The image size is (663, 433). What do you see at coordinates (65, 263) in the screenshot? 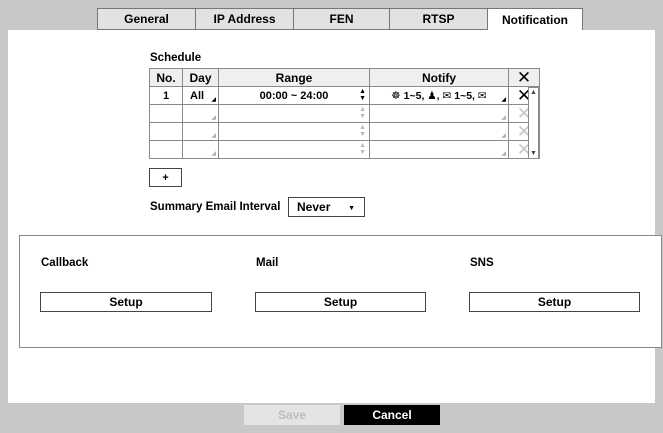
I see `callback-title: Callback` at bounding box center [65, 263].